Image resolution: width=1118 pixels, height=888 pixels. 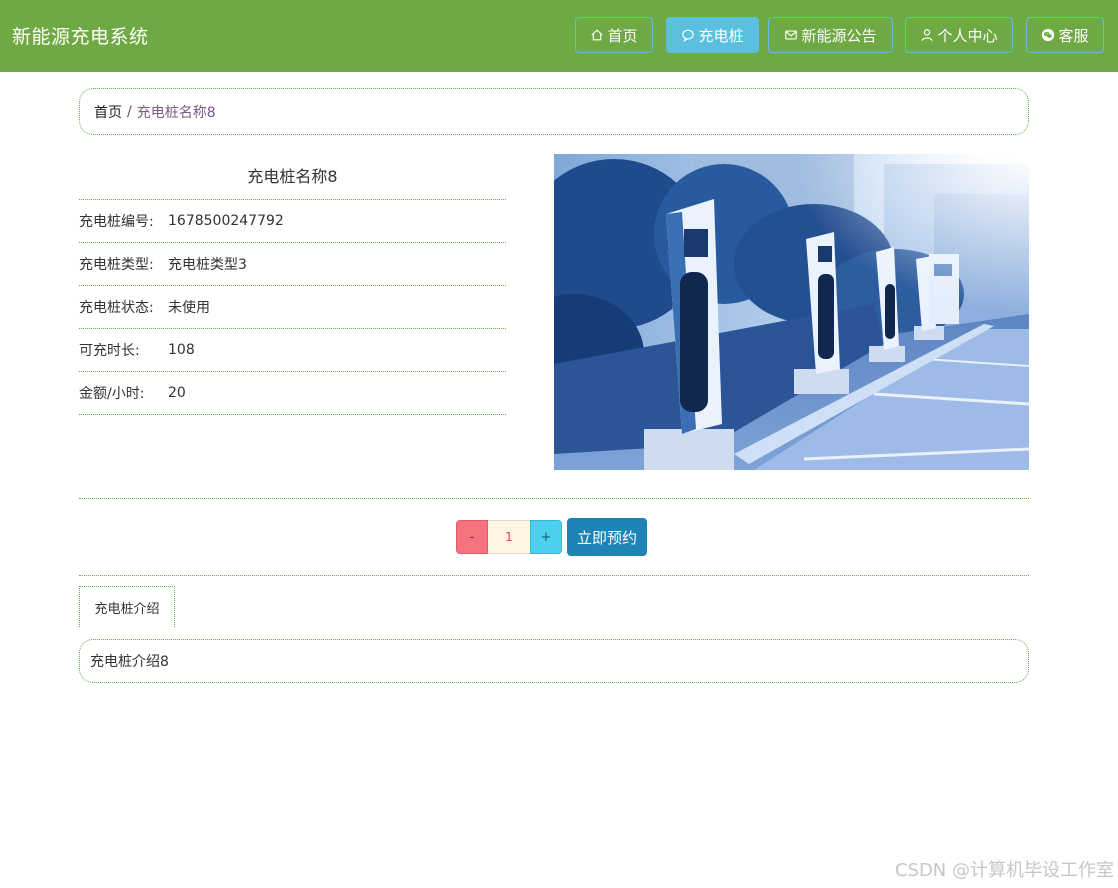 What do you see at coordinates (839, 35) in the screenshot?
I see `nav-announcement-label: 新能源公告` at bounding box center [839, 35].